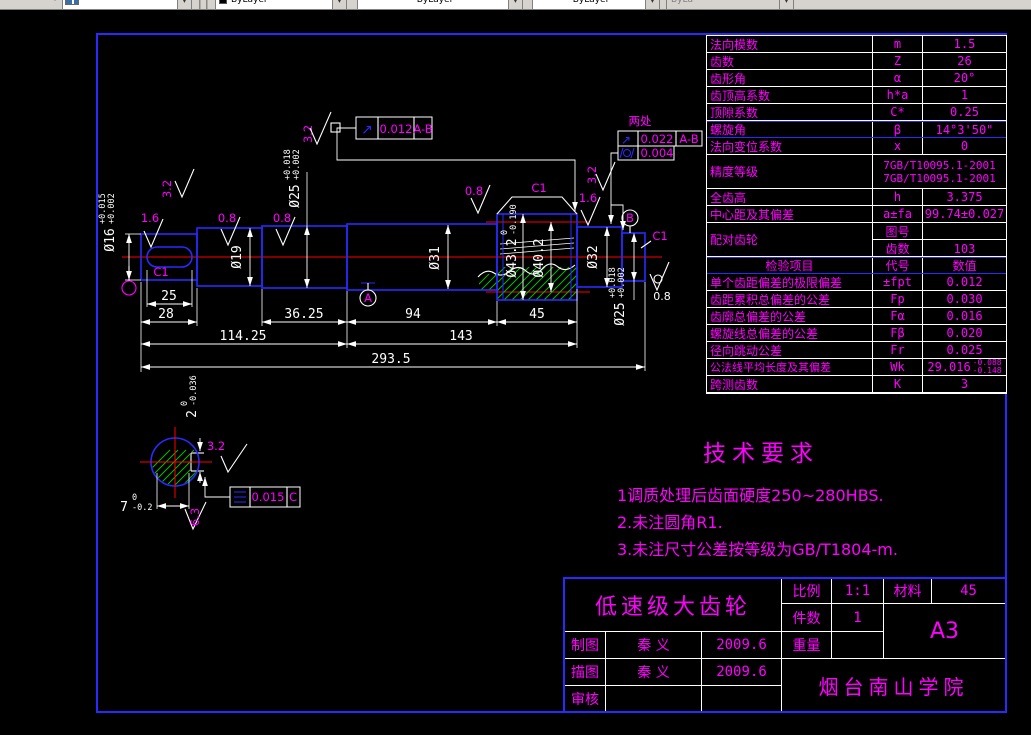  I want to click on param-sym: β, so click(898, 129).